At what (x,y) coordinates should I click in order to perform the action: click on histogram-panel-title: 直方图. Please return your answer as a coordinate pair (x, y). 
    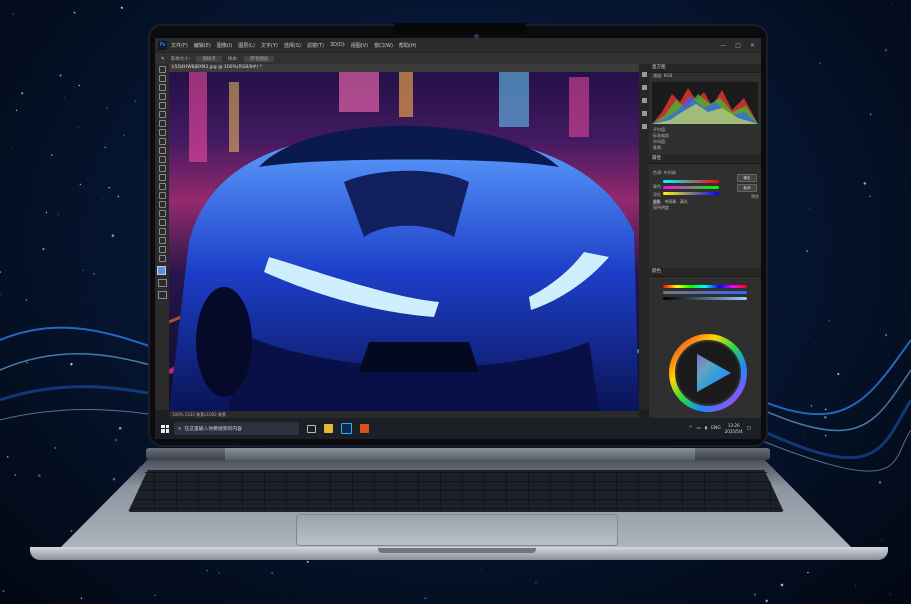
    Looking at the image, I should click on (705, 68).